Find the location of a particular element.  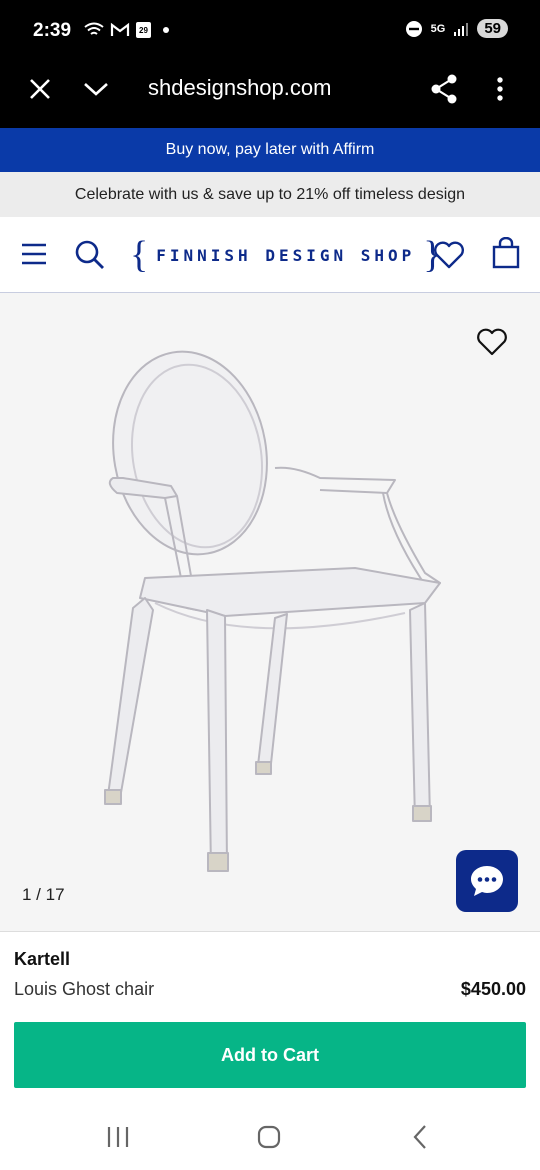

url-text: shdesignshop.com is located at coordinates (239, 88).